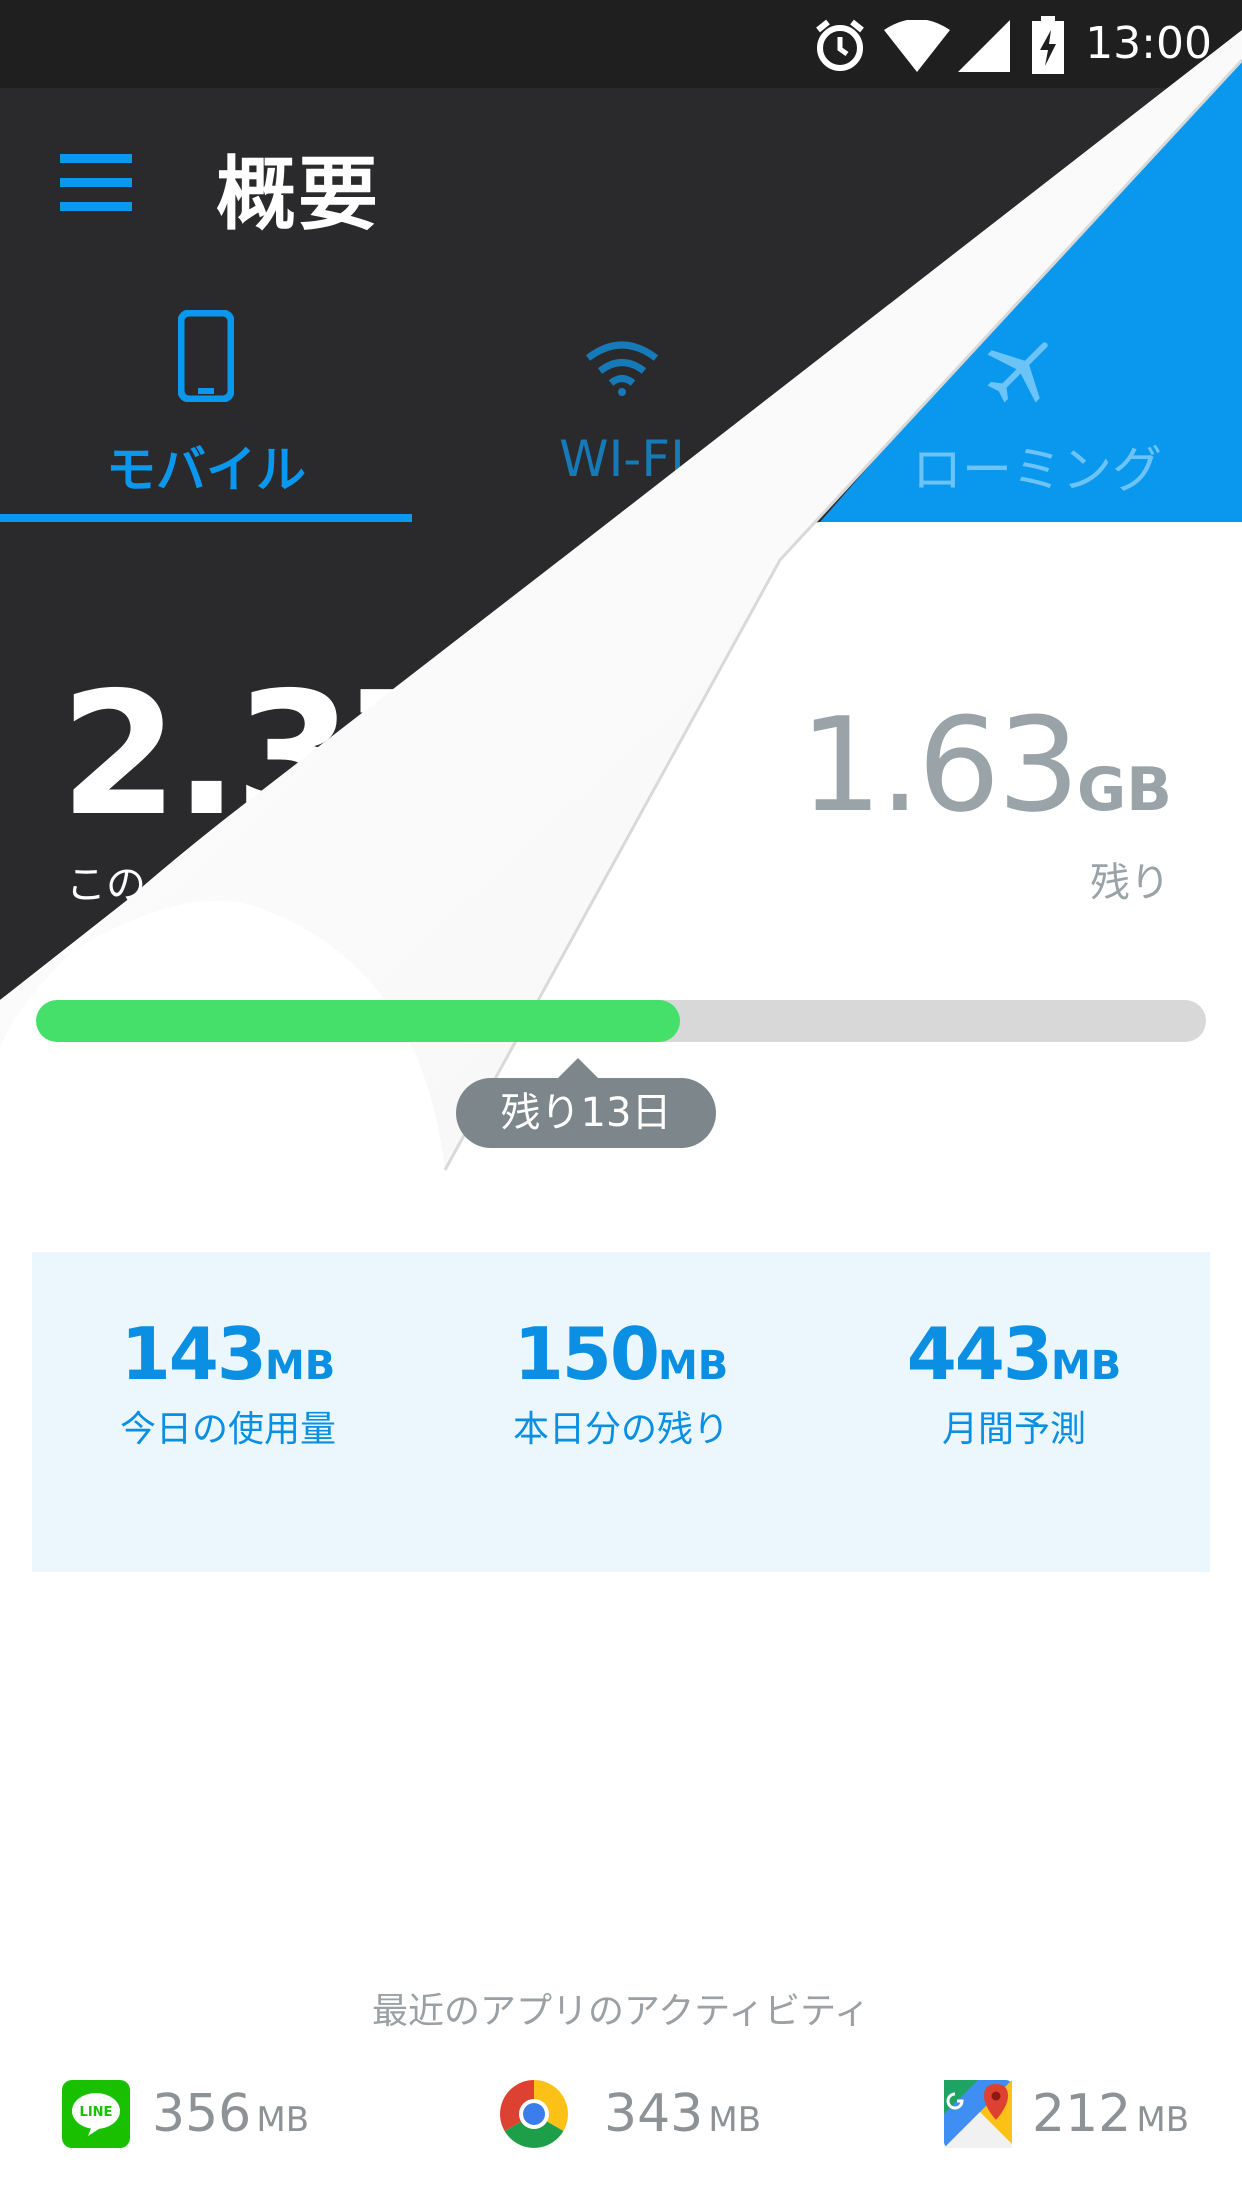  I want to click on app-usage-value: 212, so click(1082, 2114).